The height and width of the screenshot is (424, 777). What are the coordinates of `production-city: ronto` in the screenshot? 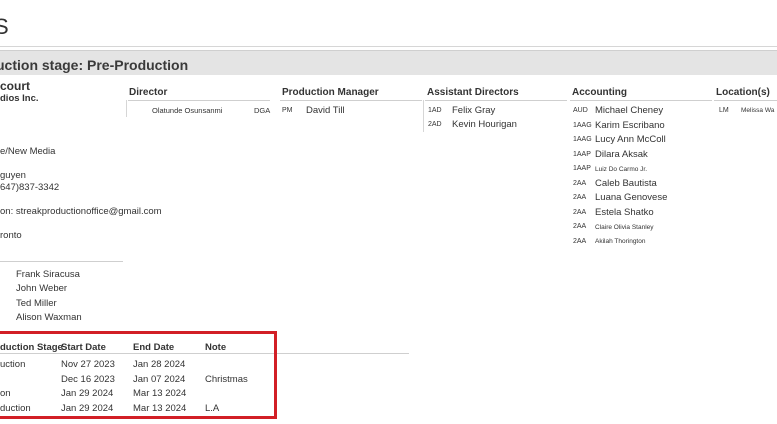 It's located at (11, 235).